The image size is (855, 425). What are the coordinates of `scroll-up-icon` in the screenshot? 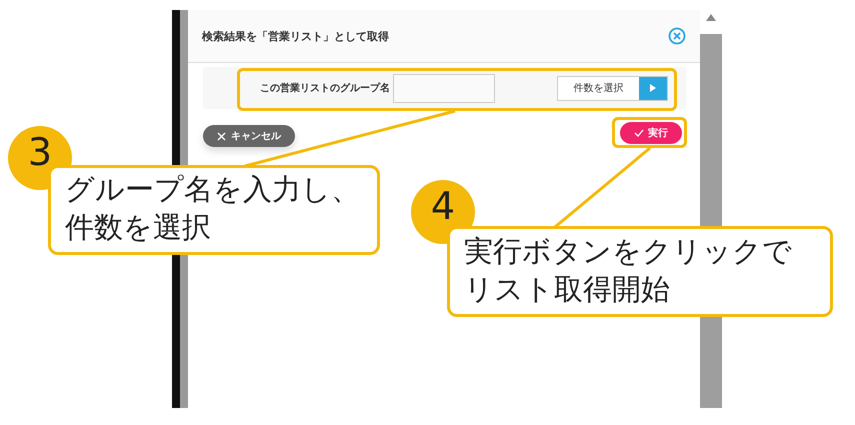 It's located at (711, 17).